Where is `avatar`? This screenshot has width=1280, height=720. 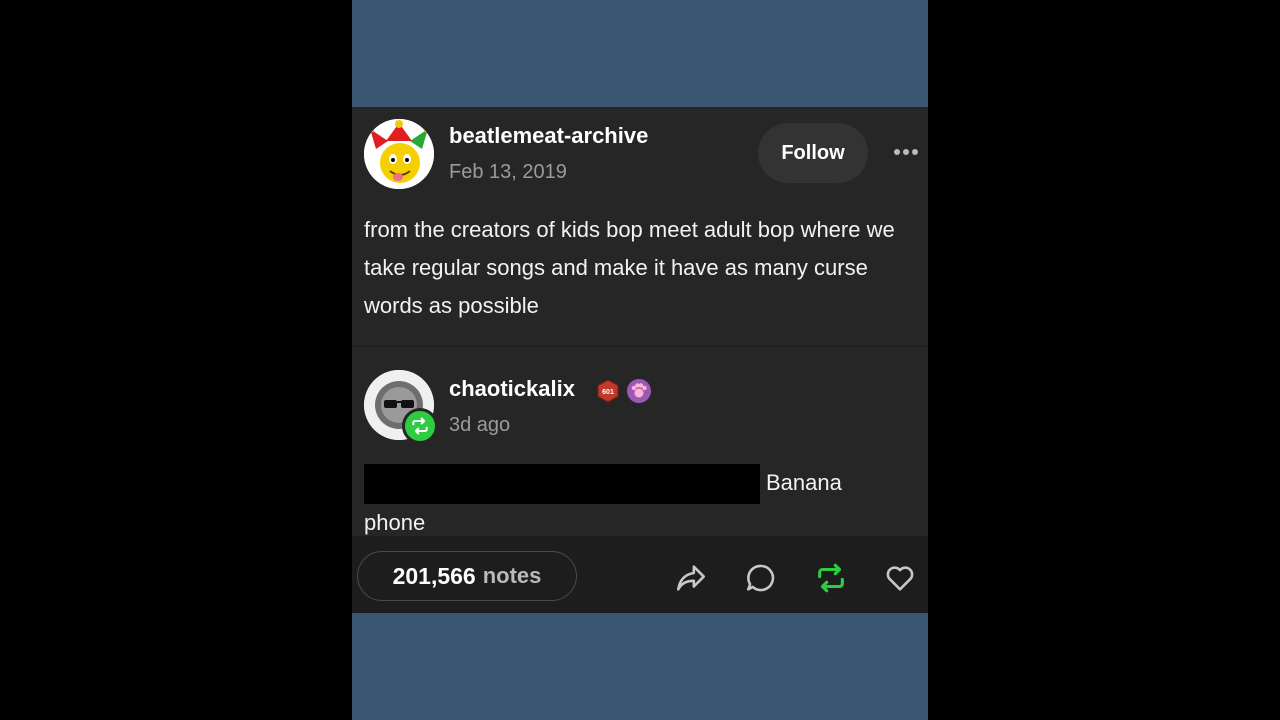
avatar is located at coordinates (399, 154).